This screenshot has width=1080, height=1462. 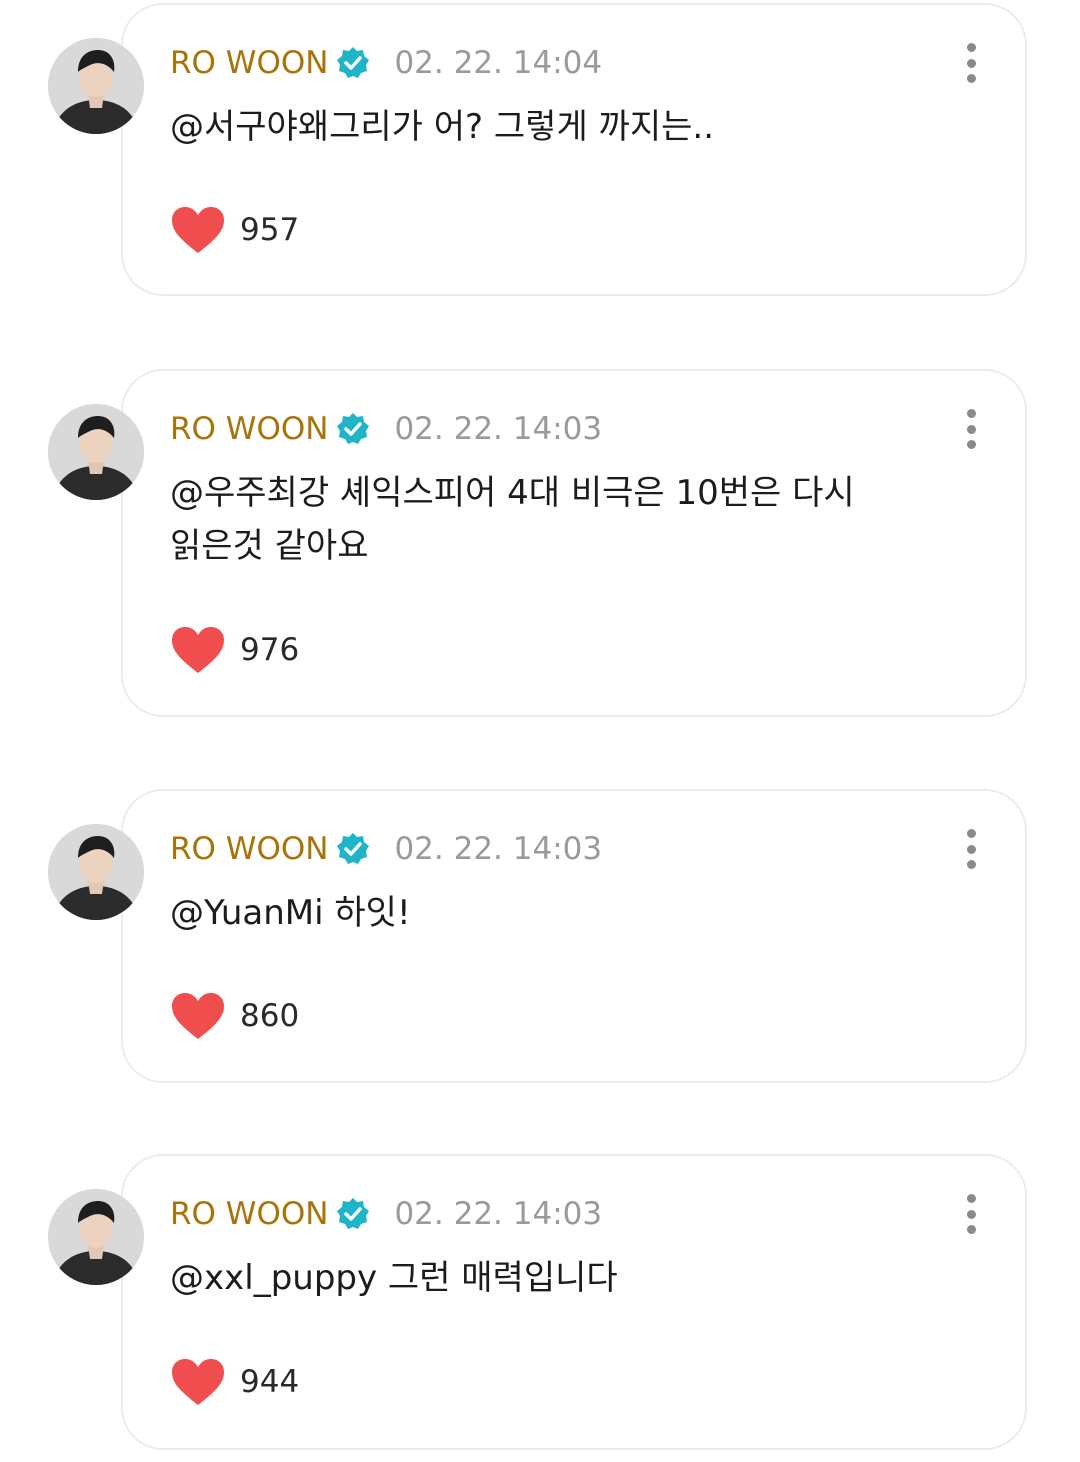 What do you see at coordinates (498, 63) in the screenshot?
I see `comment-timestamp: 02. 22. 14:04` at bounding box center [498, 63].